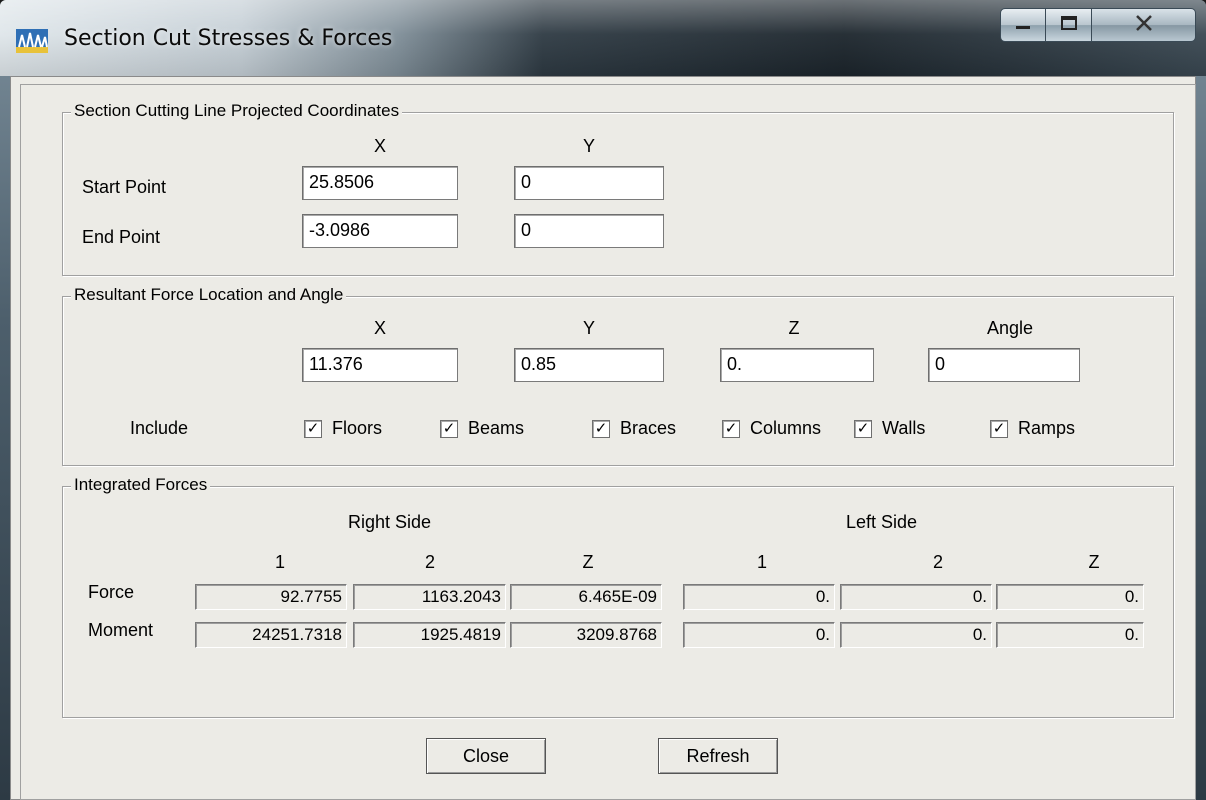 This screenshot has width=1206, height=800. Describe the element at coordinates (209, 295) in the screenshot. I see `resultant-group-label: Resultant Force Location and Angle` at that location.